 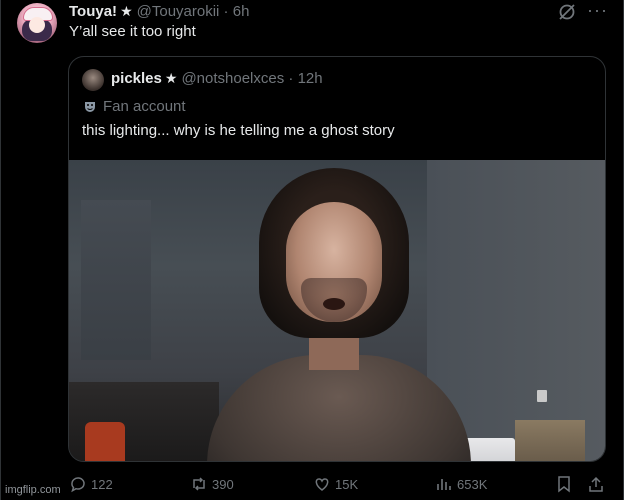 I want to click on quoted-time: 12h, so click(x=310, y=78).